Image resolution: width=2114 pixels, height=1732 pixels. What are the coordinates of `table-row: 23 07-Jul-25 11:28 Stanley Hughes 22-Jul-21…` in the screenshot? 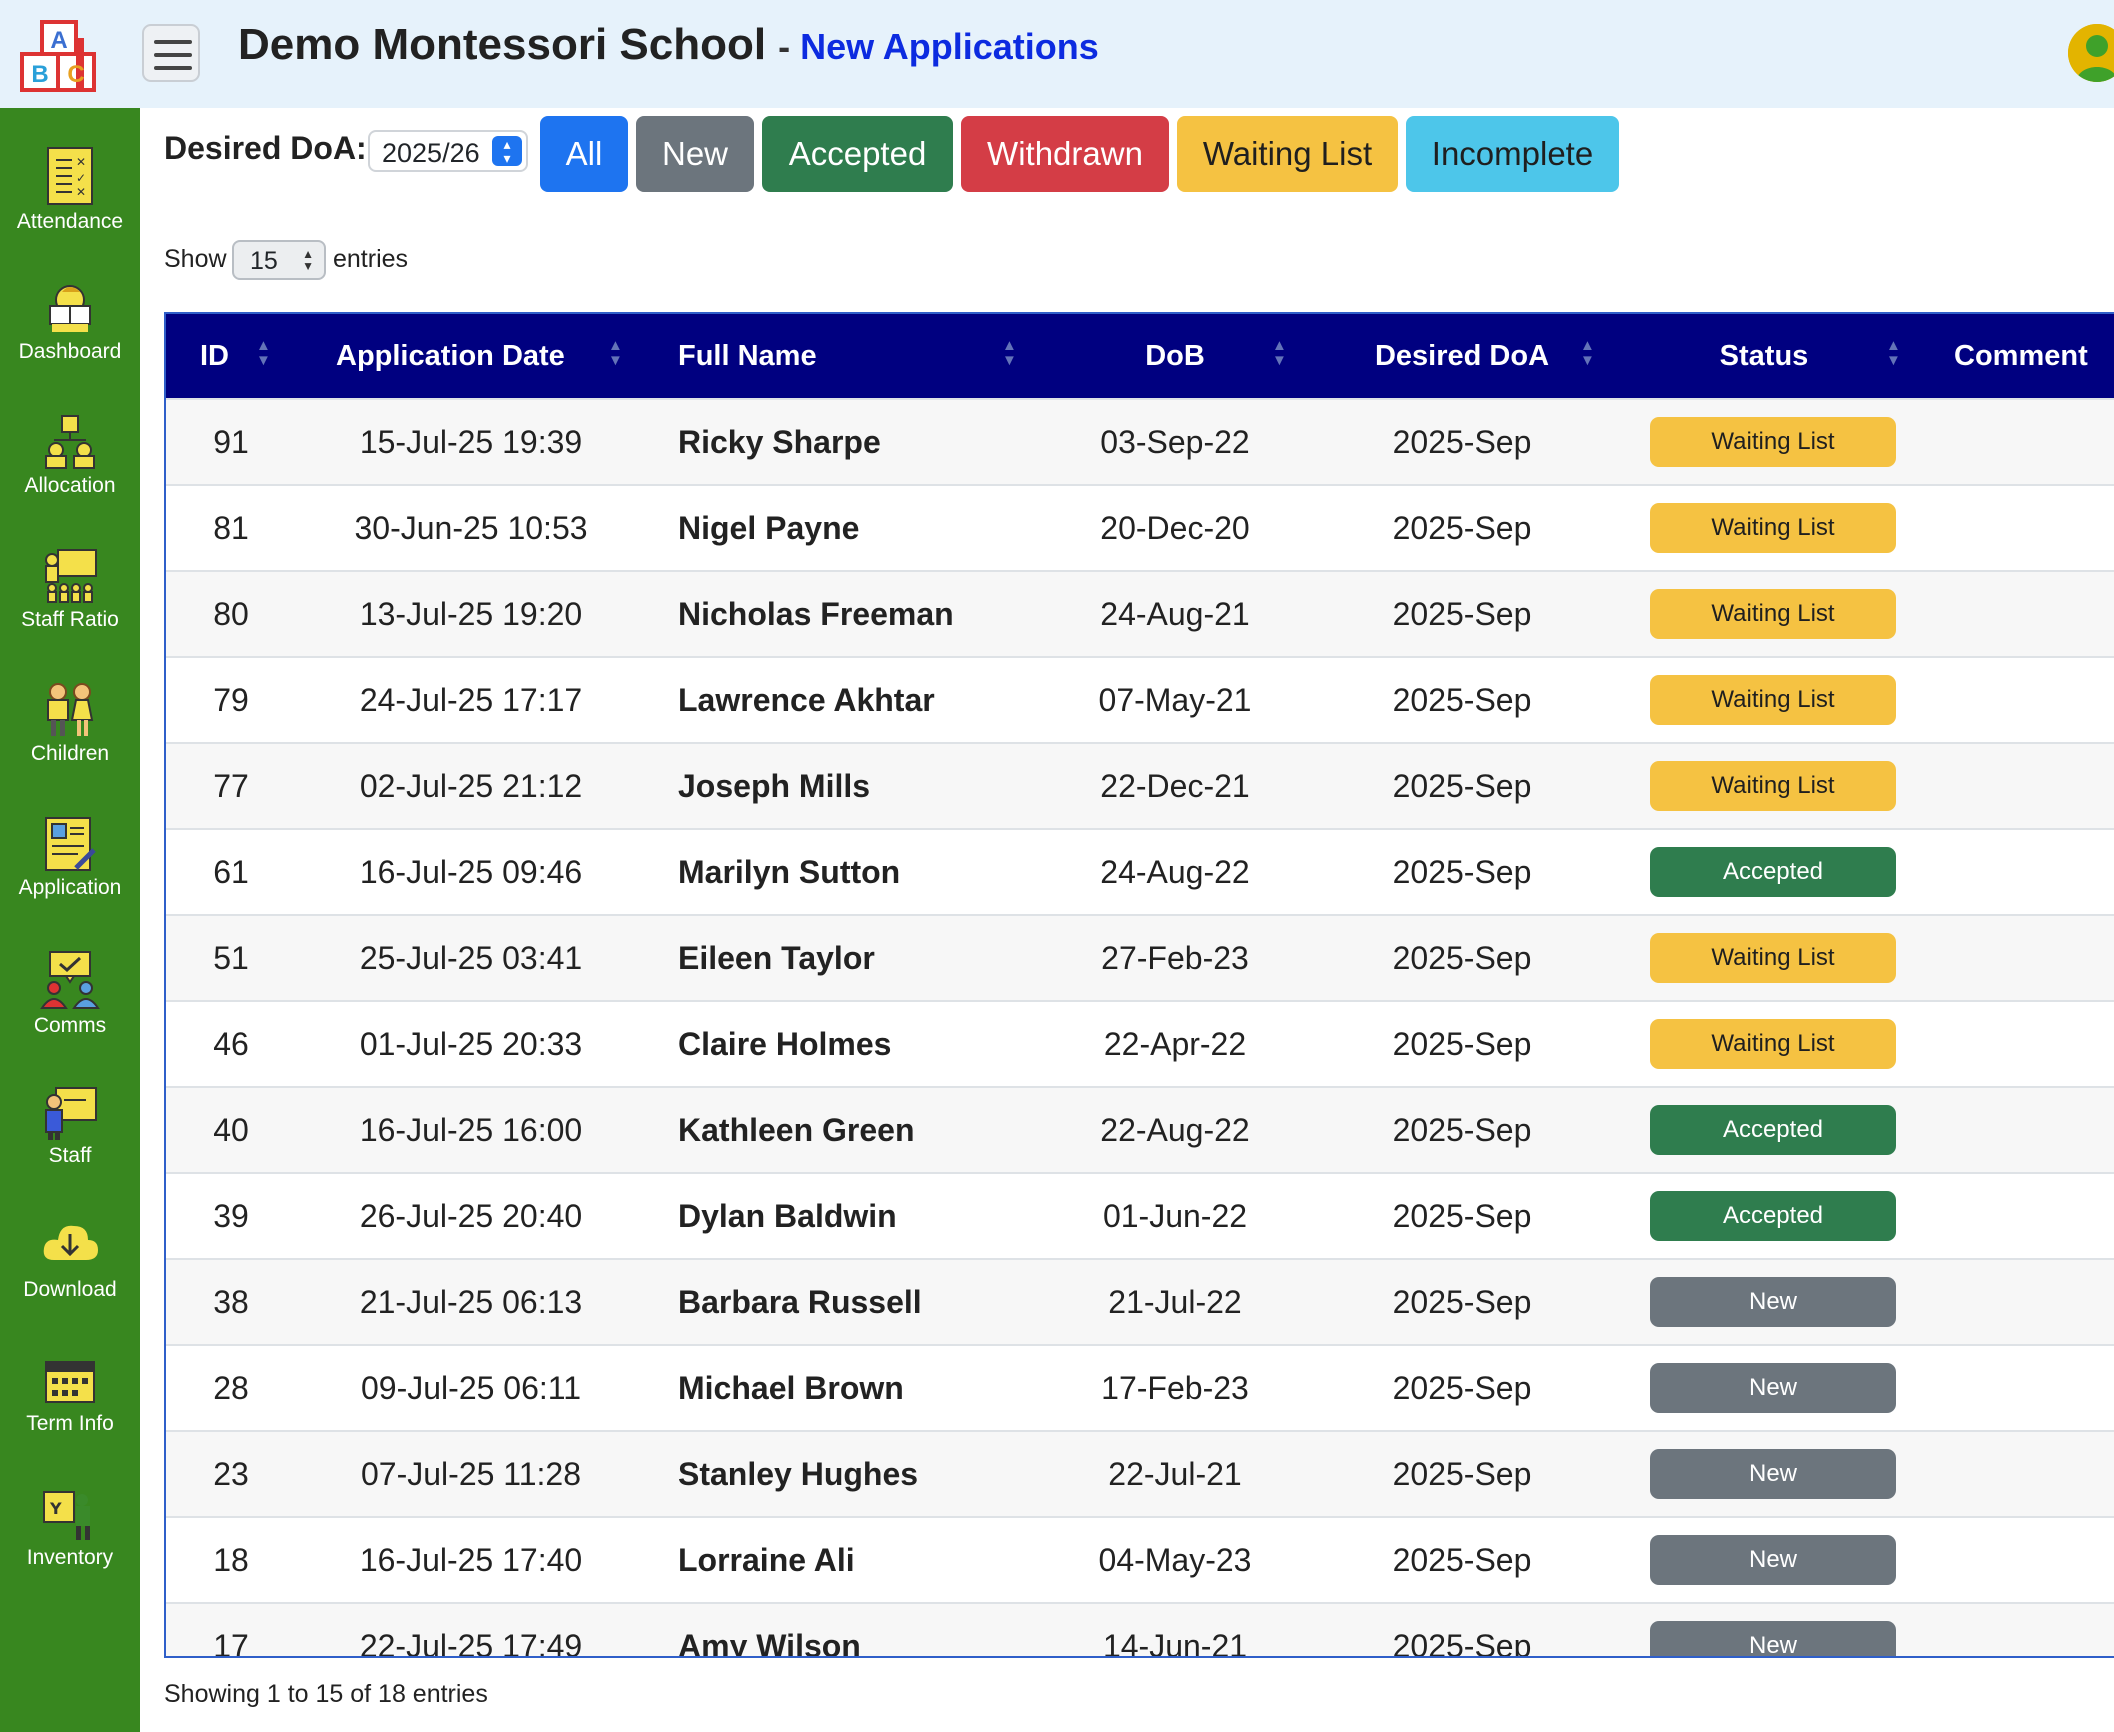 It's located at (1140, 1473).